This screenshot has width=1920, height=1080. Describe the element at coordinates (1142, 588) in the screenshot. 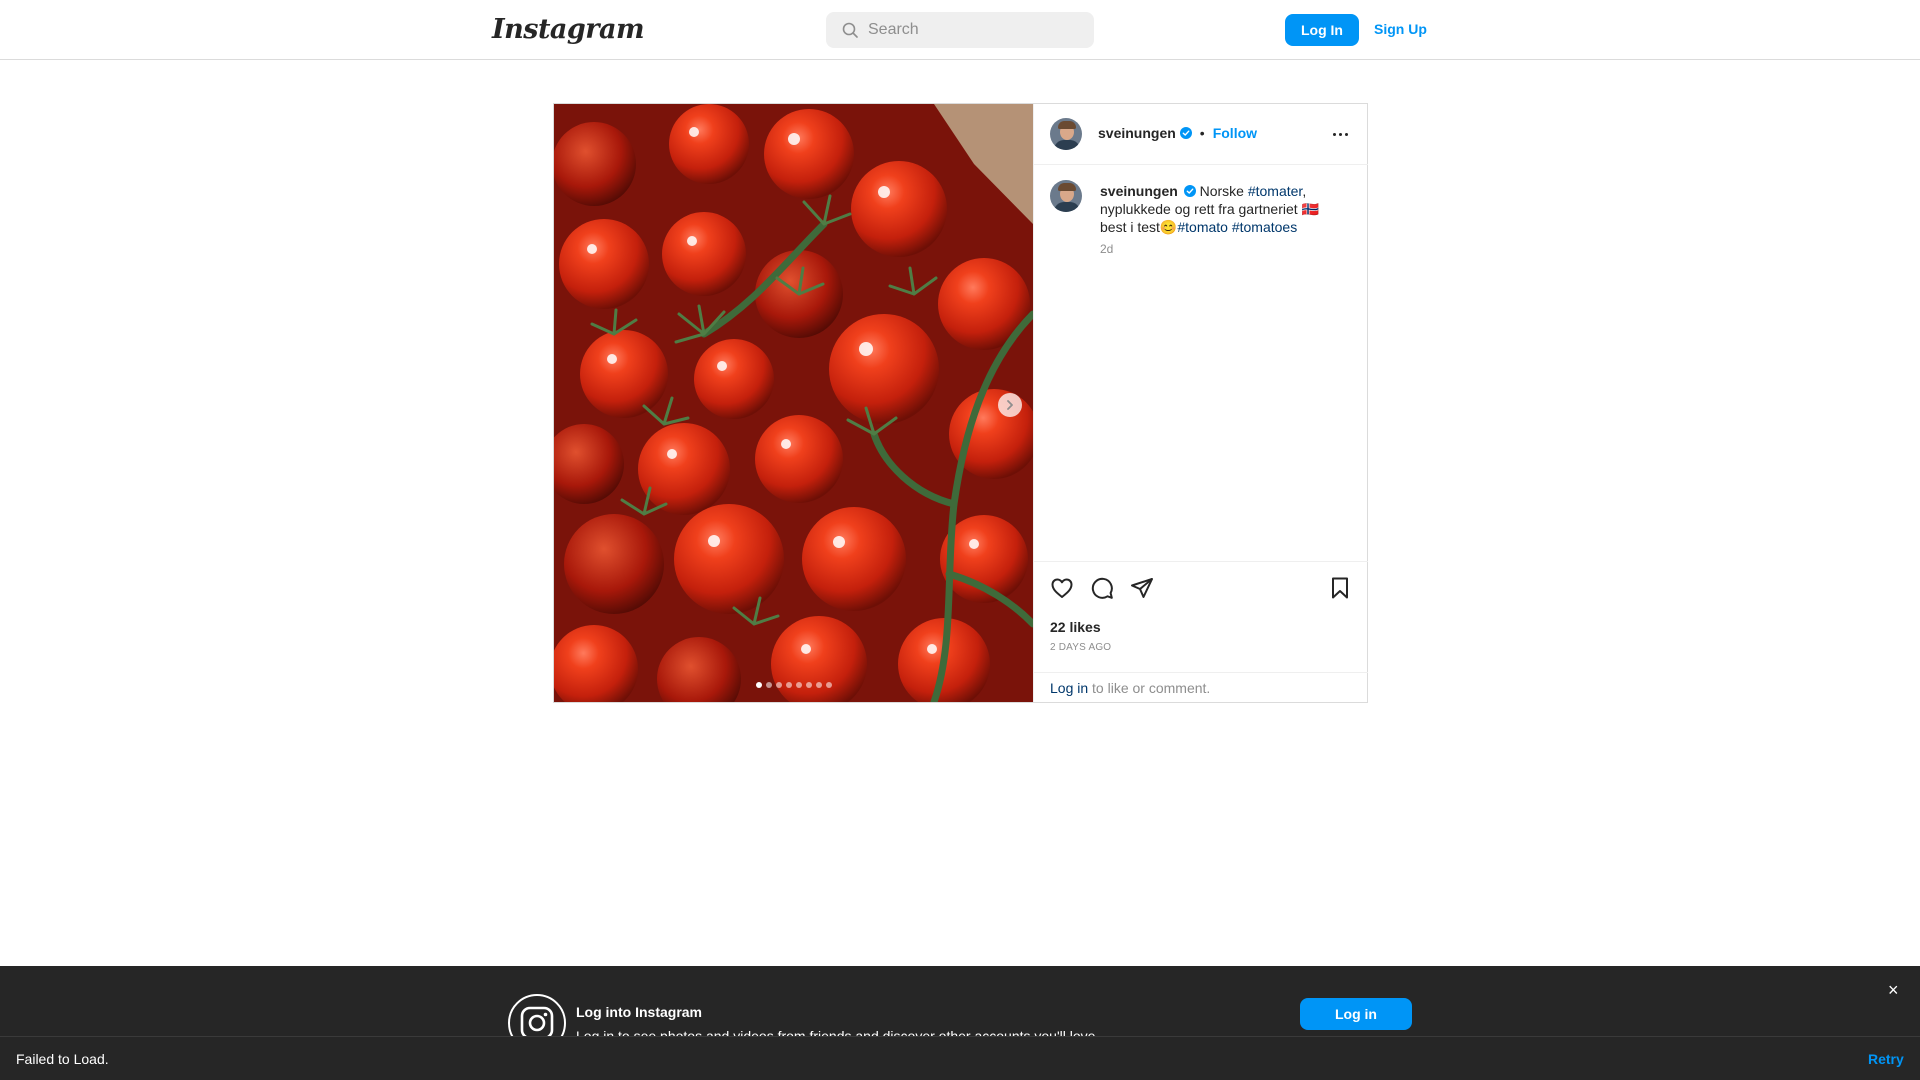

I see `share-icon` at that location.